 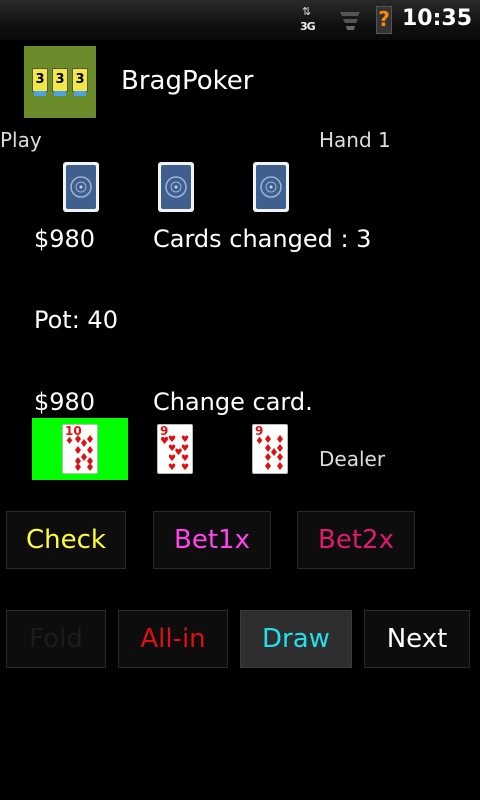 What do you see at coordinates (417, 639) in the screenshot?
I see `next-button: Next` at bounding box center [417, 639].